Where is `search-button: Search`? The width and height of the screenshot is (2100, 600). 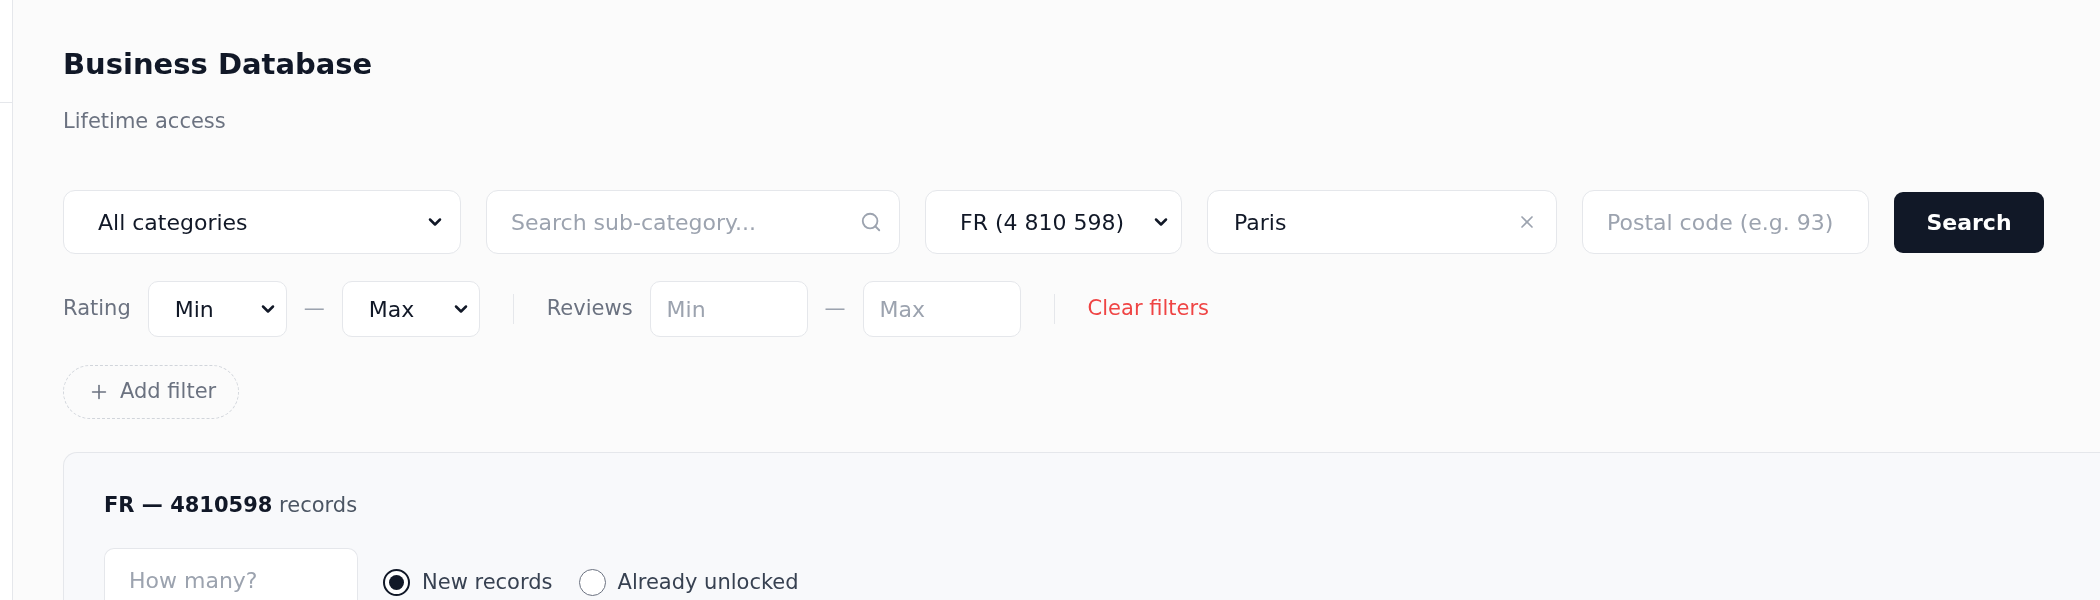 search-button: Search is located at coordinates (1969, 222).